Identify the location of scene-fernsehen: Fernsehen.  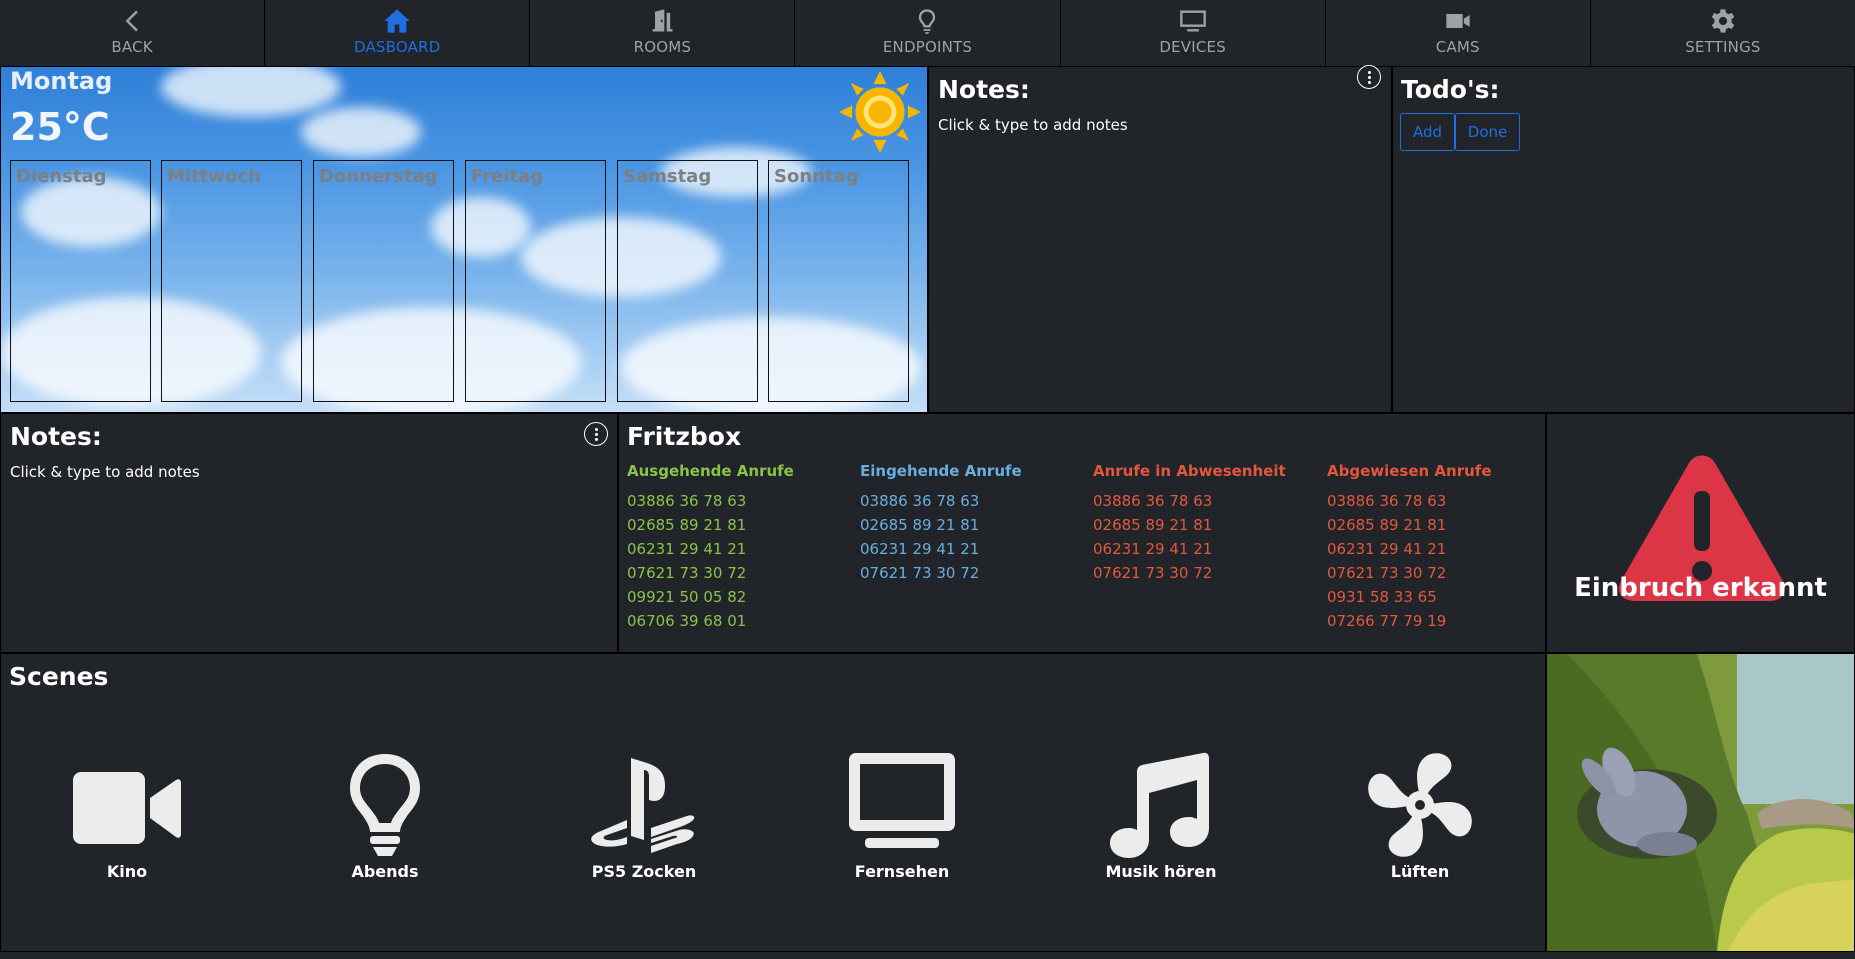
(902, 815).